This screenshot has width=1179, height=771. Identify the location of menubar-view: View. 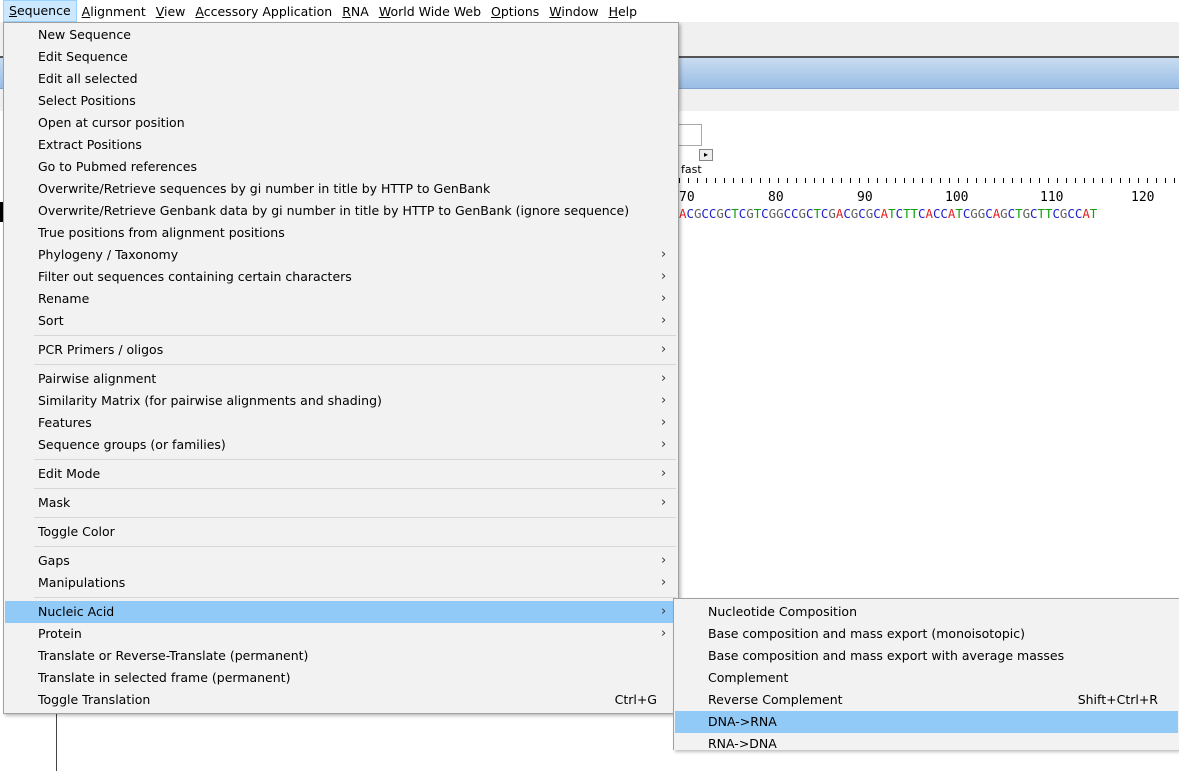
(171, 11).